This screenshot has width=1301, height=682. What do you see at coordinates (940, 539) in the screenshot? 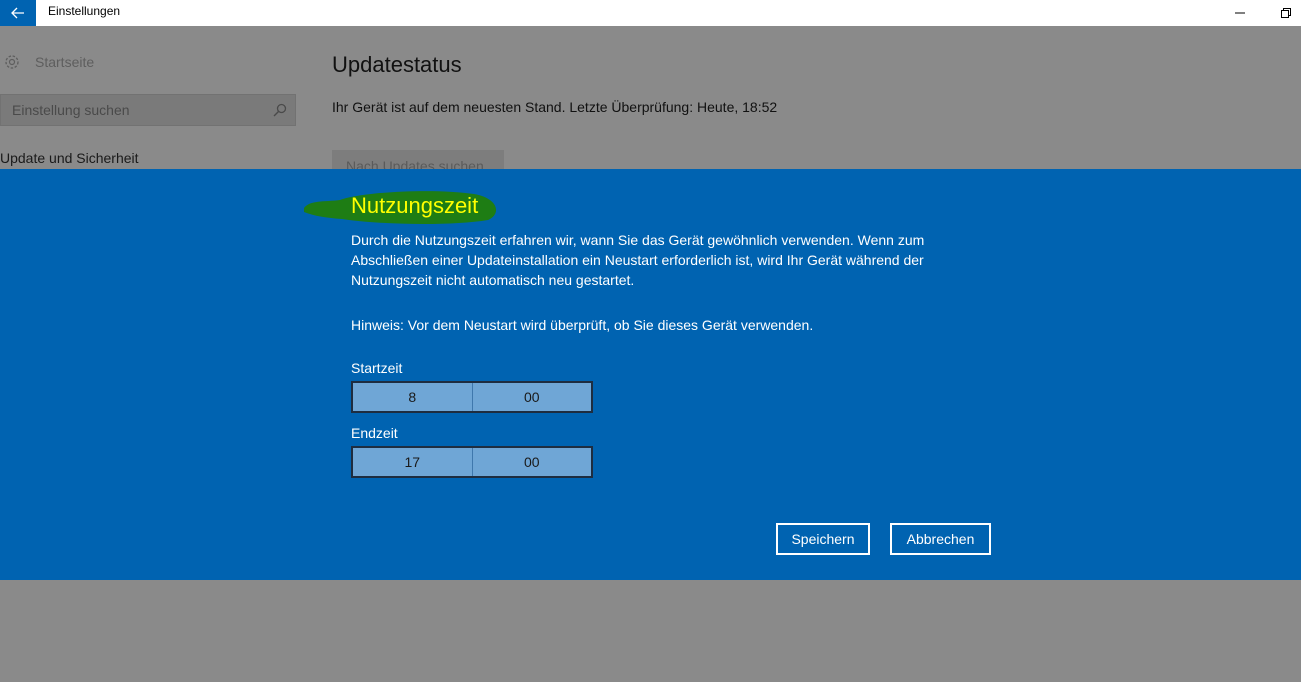
I see `cancel-button: Abbrechen` at bounding box center [940, 539].